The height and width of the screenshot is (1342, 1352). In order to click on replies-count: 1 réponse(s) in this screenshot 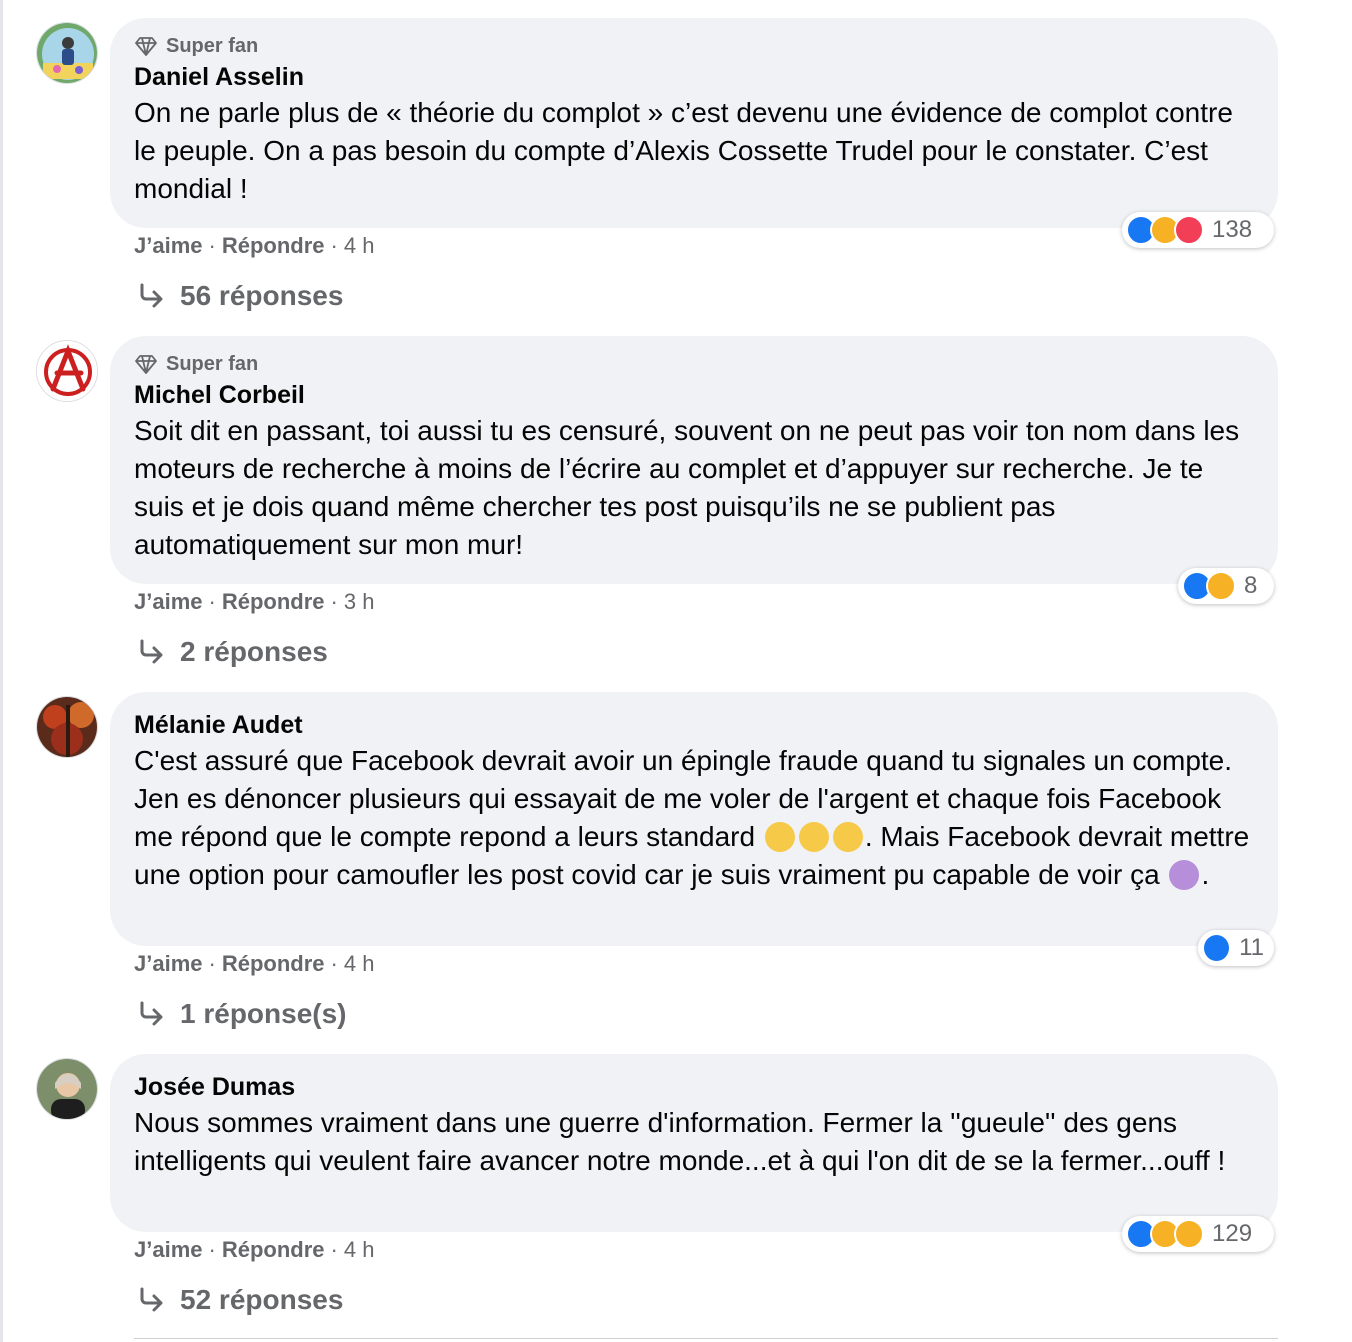, I will do `click(263, 1013)`.